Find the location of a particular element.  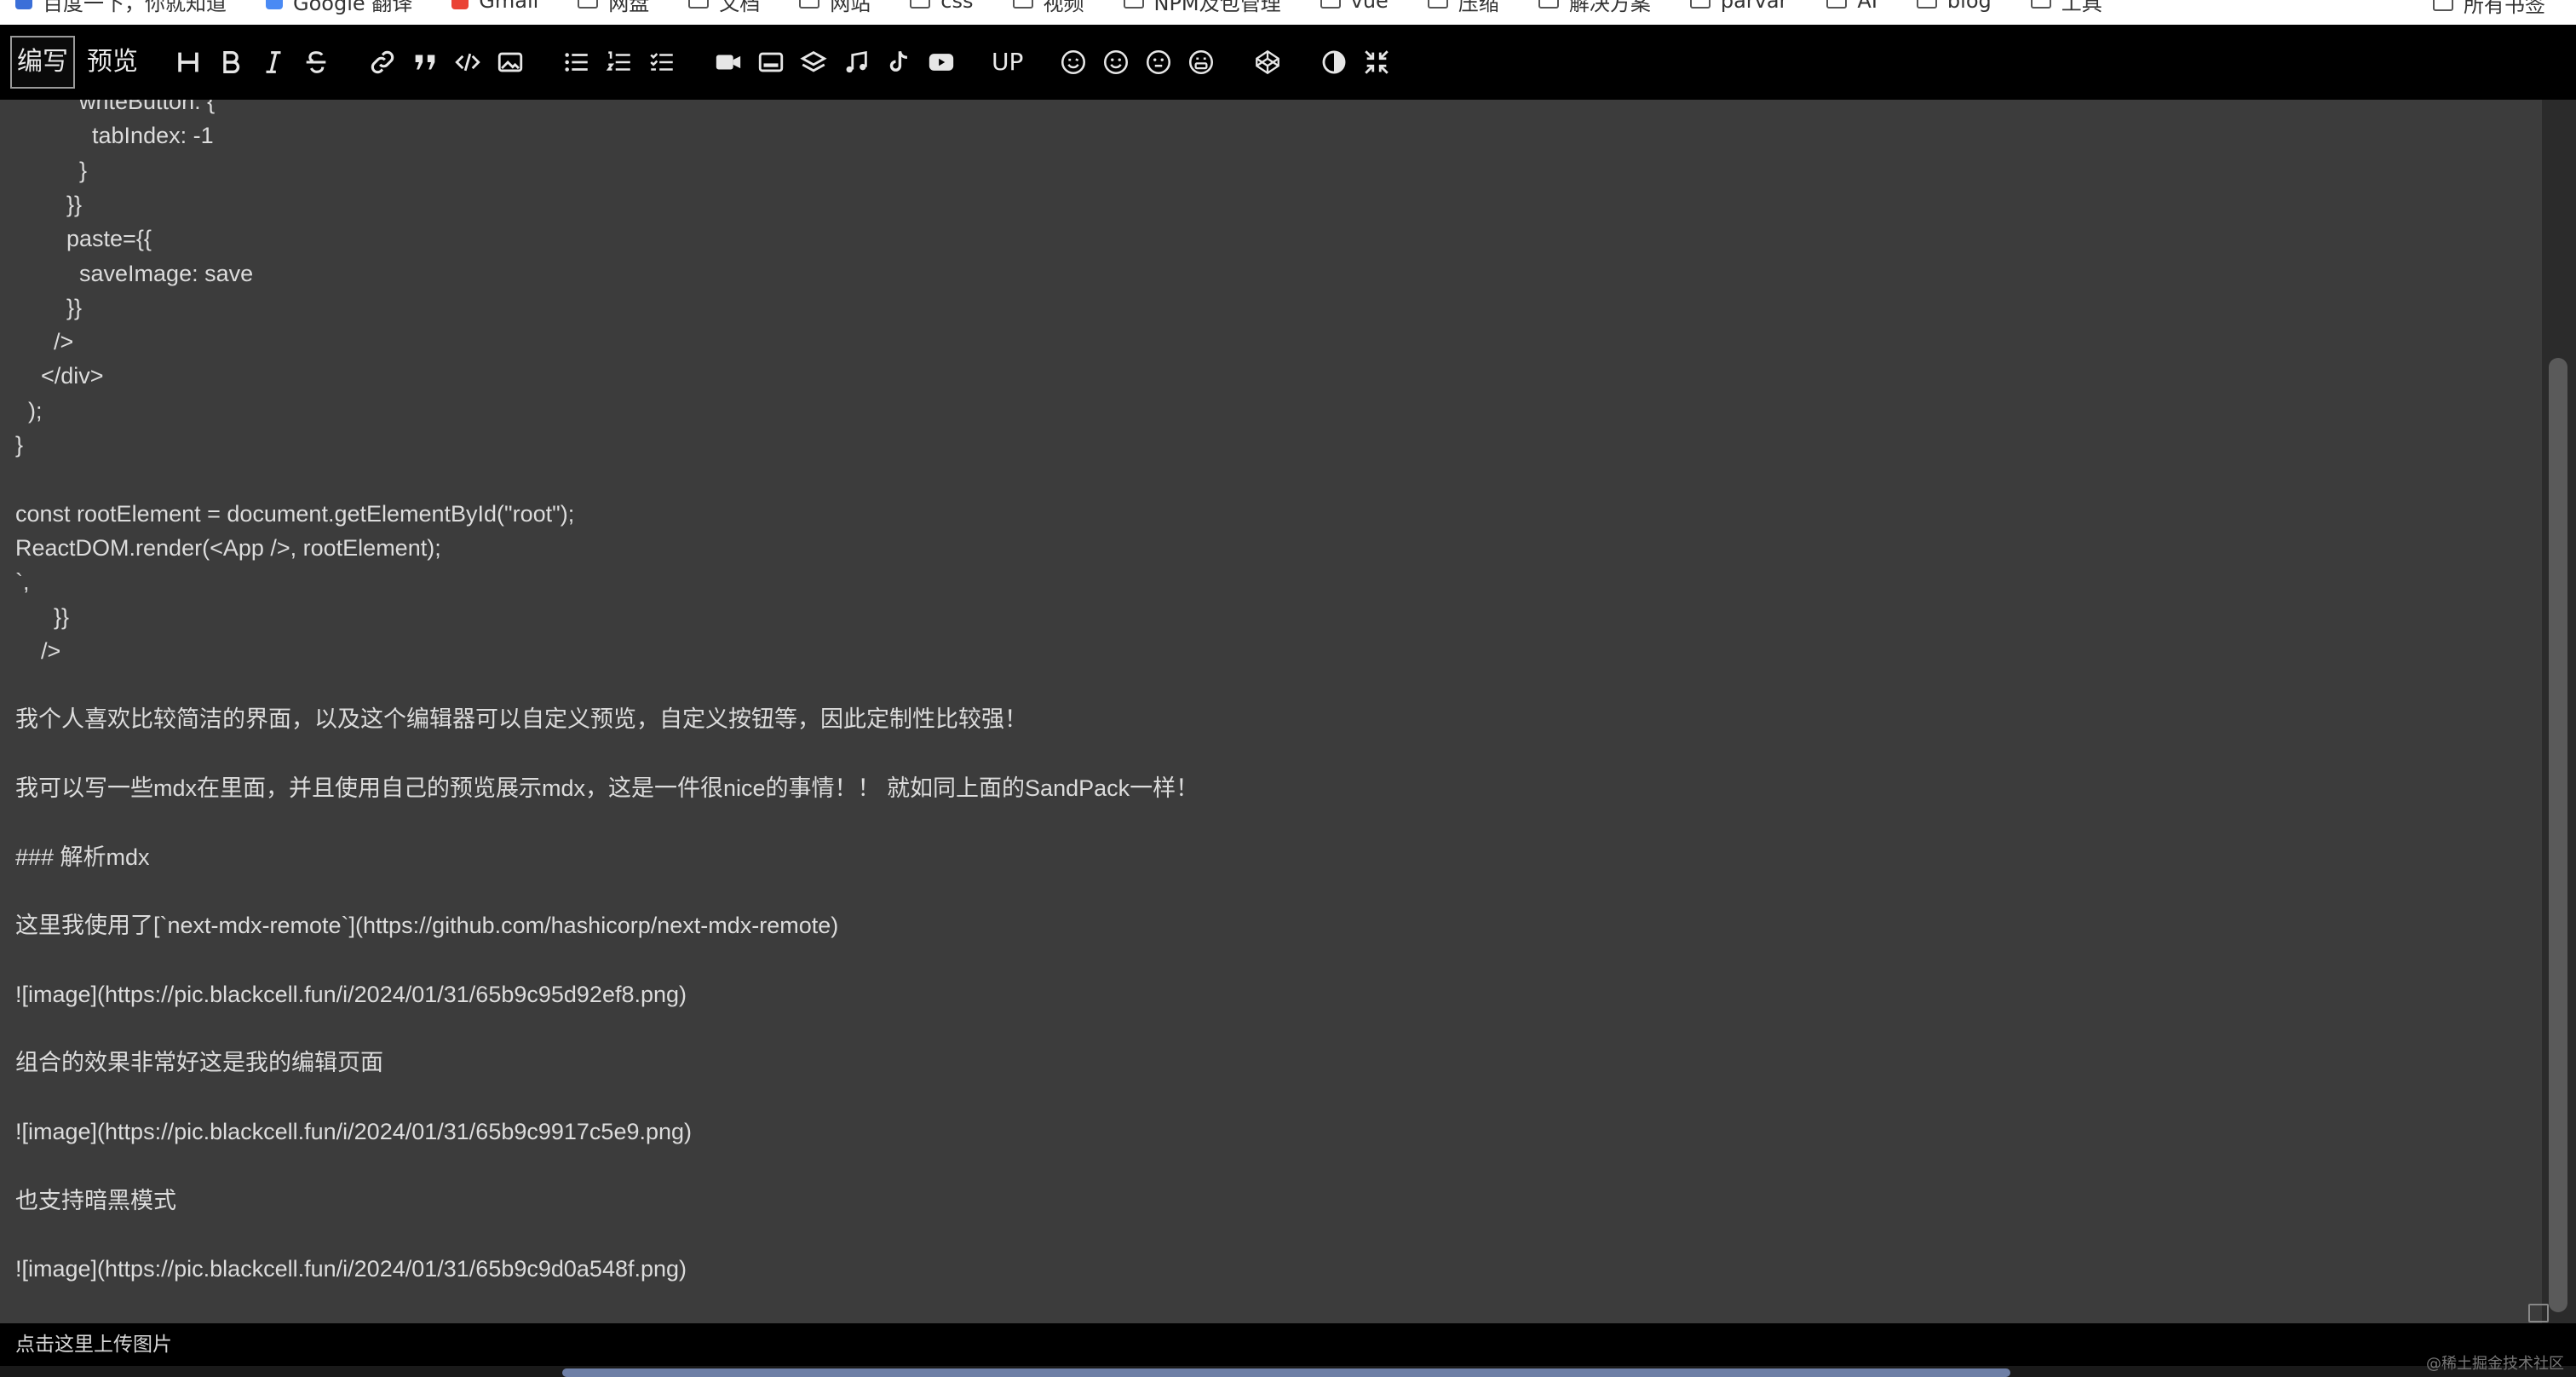

link-button is located at coordinates (382, 62).